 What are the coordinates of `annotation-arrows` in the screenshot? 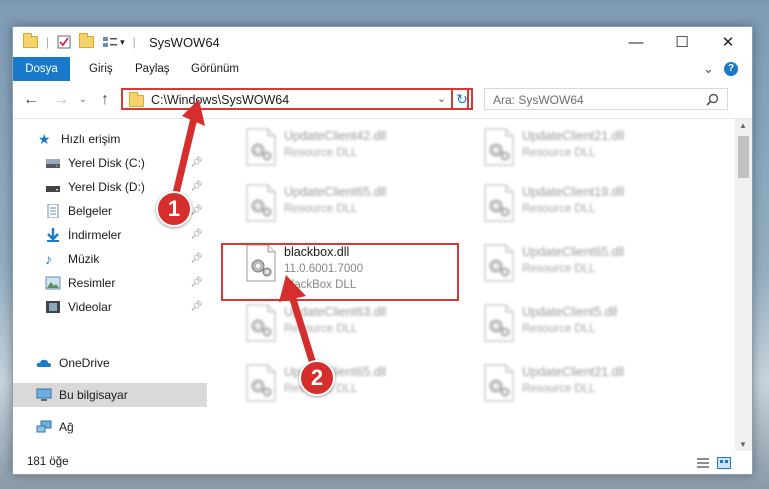 It's located at (245, 240).